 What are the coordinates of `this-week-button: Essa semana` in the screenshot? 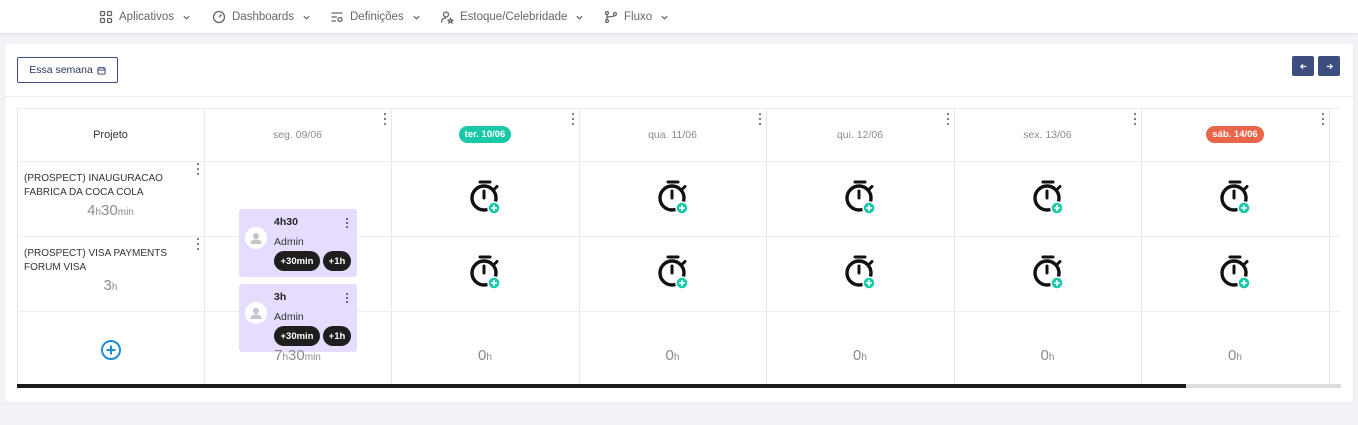 It's located at (67, 70).